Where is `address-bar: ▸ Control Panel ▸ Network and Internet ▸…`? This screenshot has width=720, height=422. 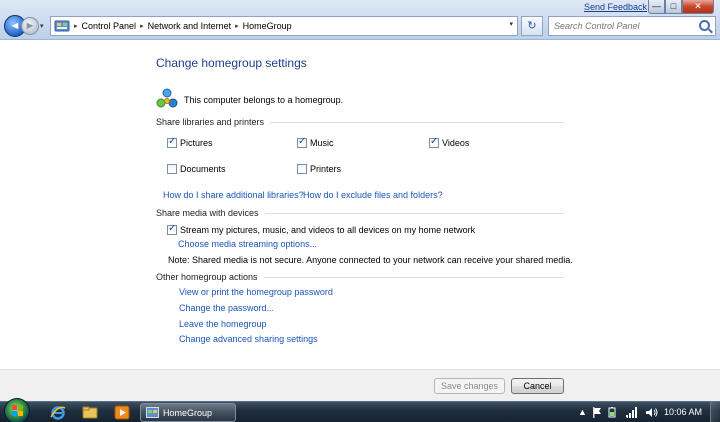 address-bar: ▸ Control Panel ▸ Network and Internet ▸… is located at coordinates (284, 26).